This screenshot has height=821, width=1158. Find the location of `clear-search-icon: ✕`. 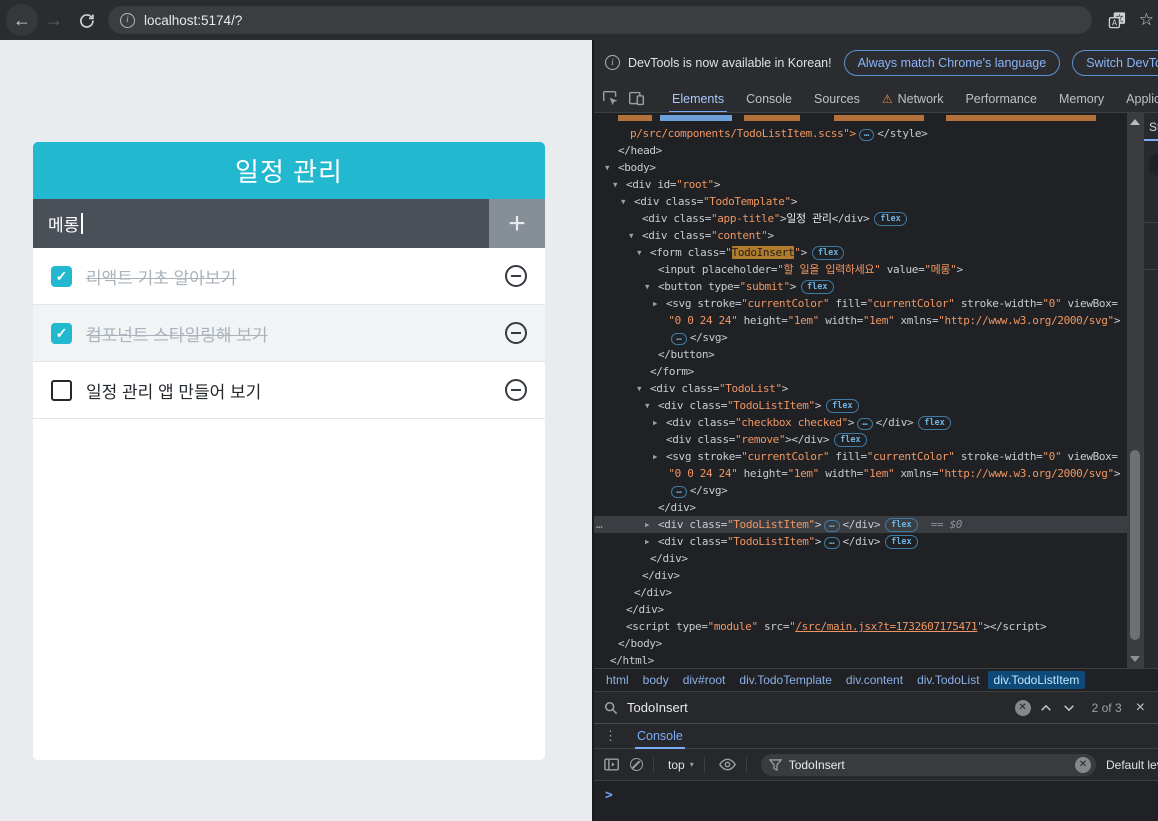

clear-search-icon: ✕ is located at coordinates (1022, 707).